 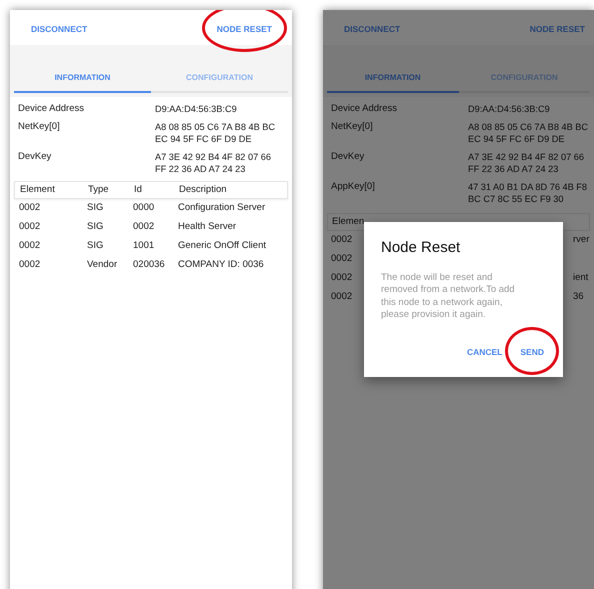 What do you see at coordinates (421, 248) in the screenshot?
I see `dialog-title: Node Reset` at bounding box center [421, 248].